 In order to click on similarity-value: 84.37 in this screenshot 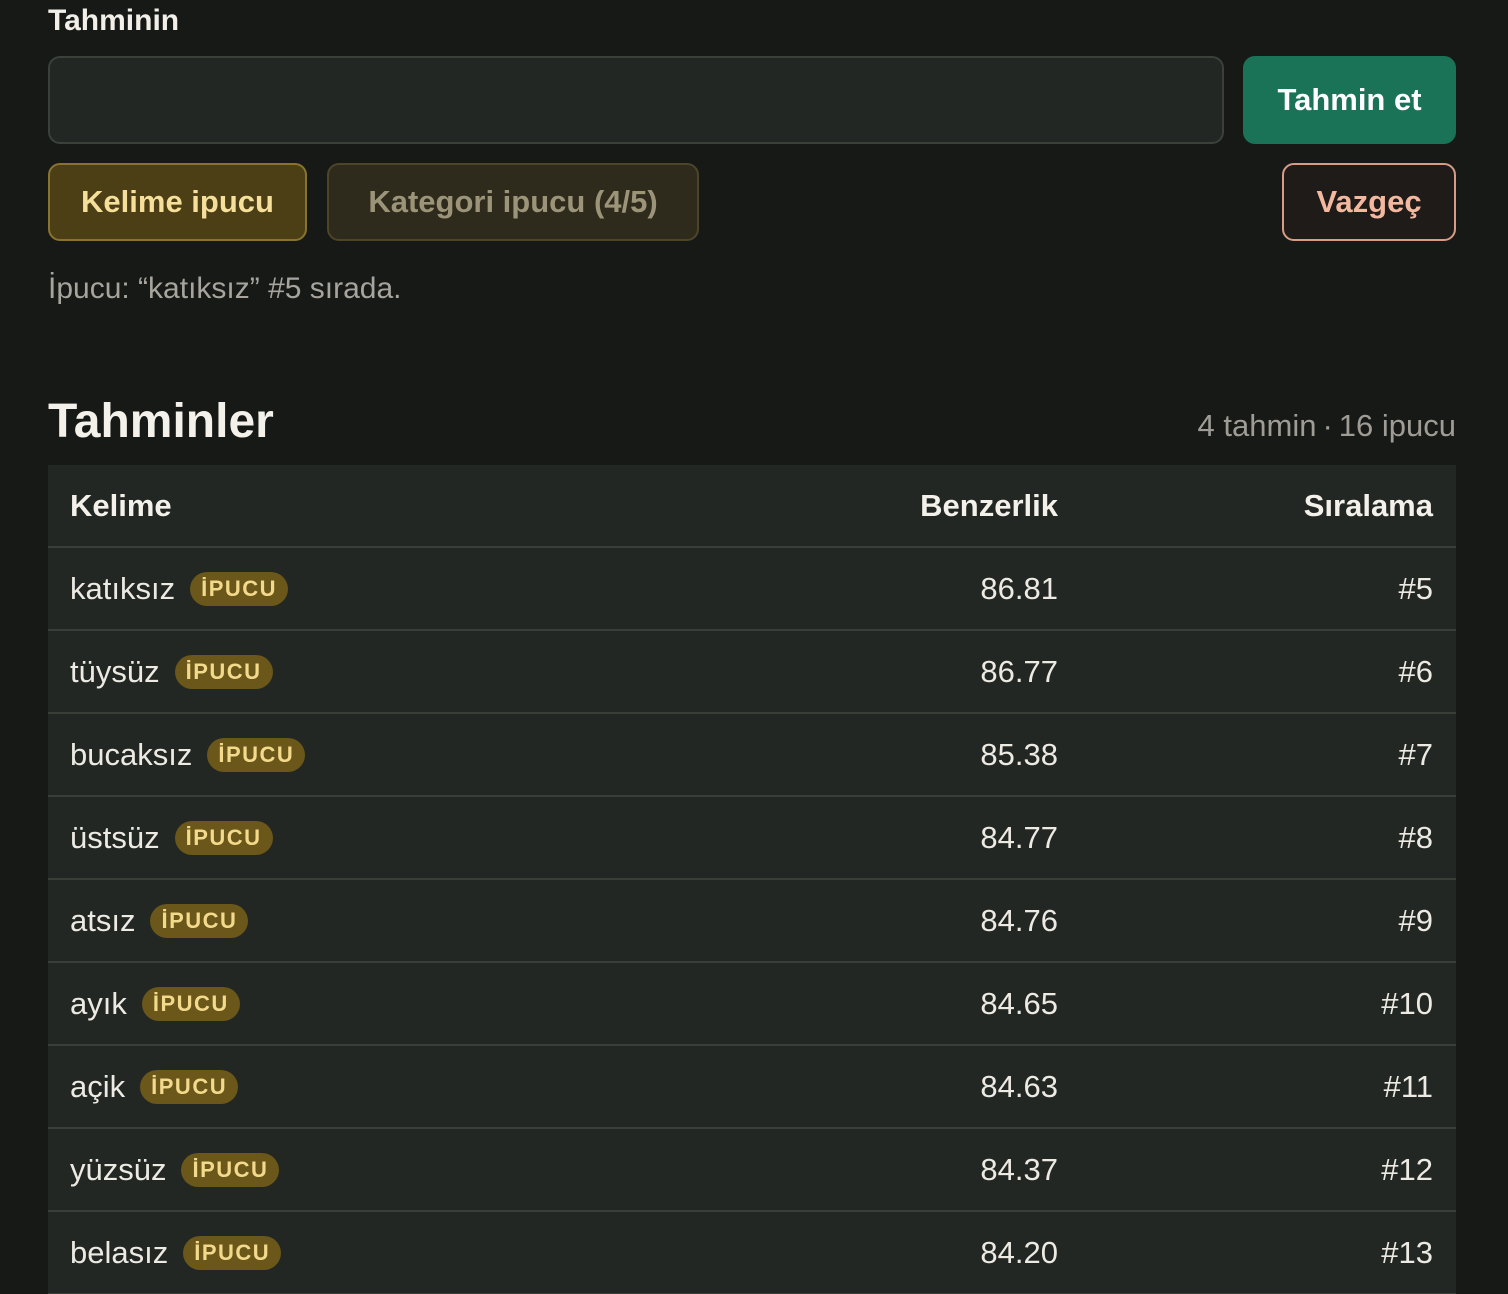, I will do `click(1019, 1169)`.